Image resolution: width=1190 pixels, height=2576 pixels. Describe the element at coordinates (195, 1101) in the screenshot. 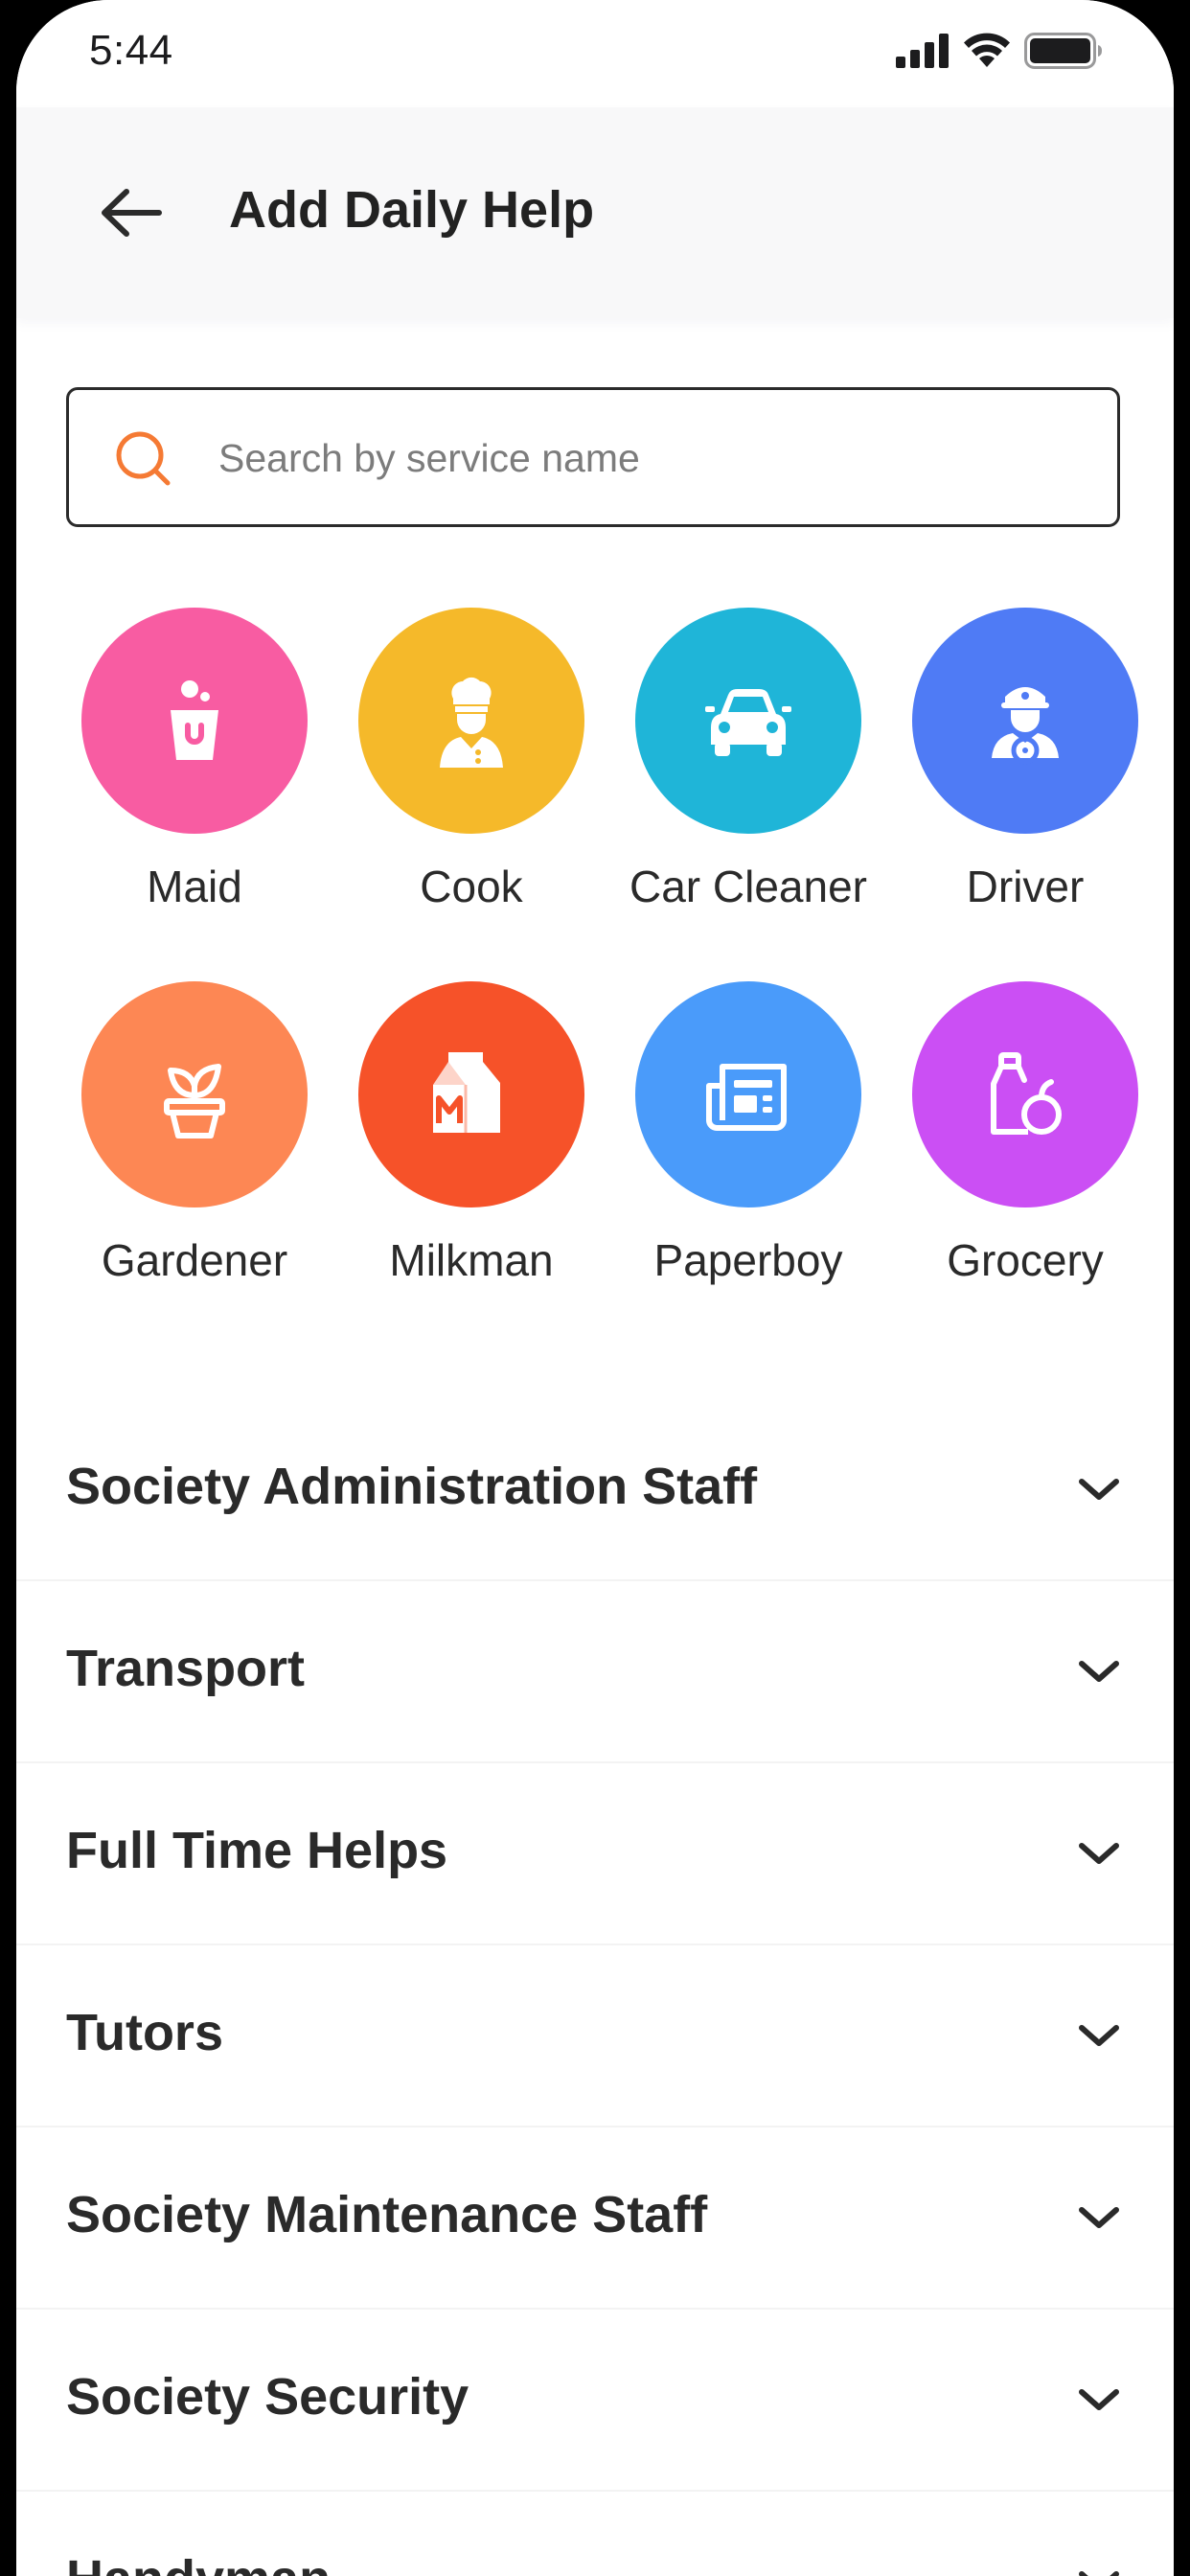

I see `plant-pot-icon` at that location.